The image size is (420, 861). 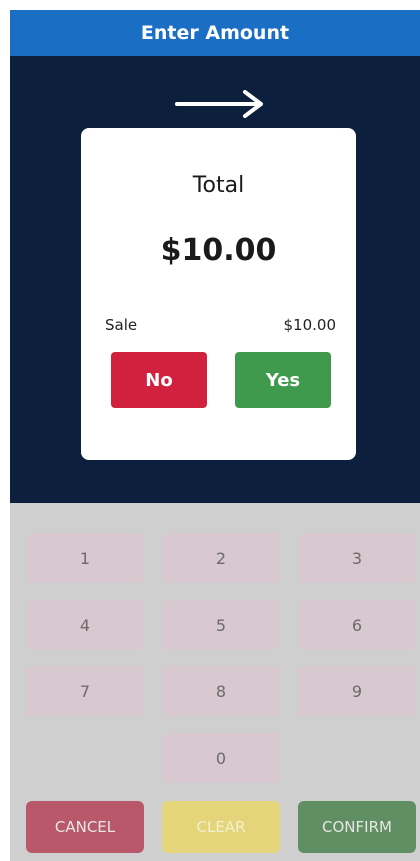 I want to click on no-button: No, so click(x=159, y=380).